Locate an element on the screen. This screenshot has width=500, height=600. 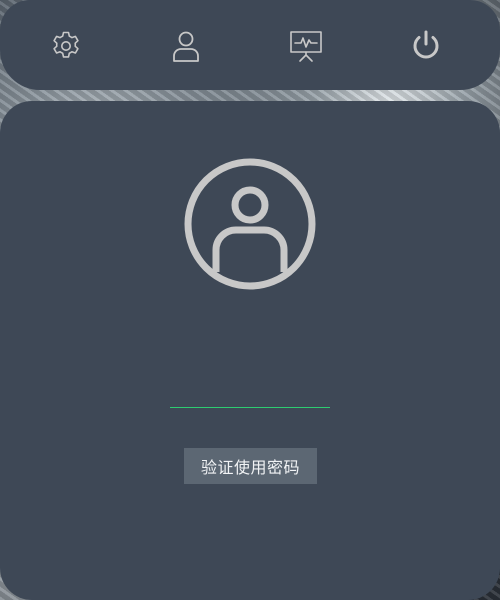
gear-icon is located at coordinates (66, 44).